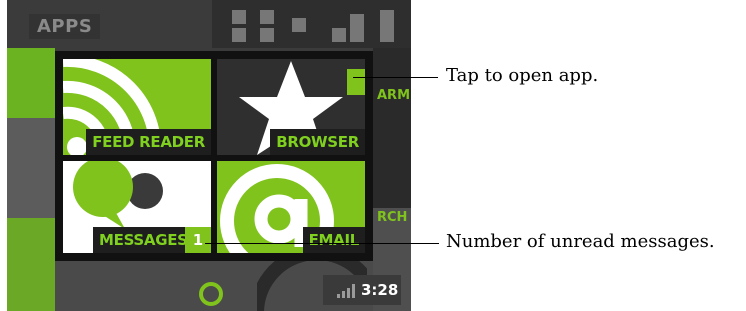  I want to click on apps-header: APPS, so click(65, 26).